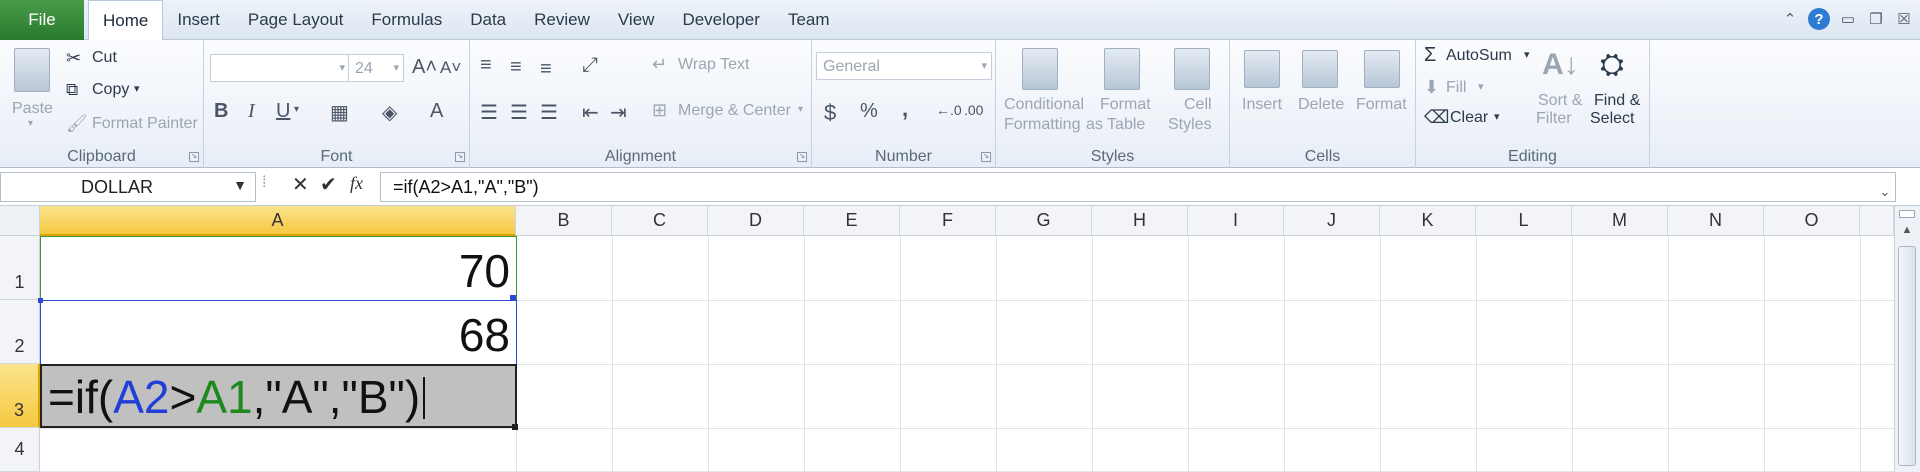  Describe the element at coordinates (515, 427) in the screenshot. I see `fill-handle` at that location.